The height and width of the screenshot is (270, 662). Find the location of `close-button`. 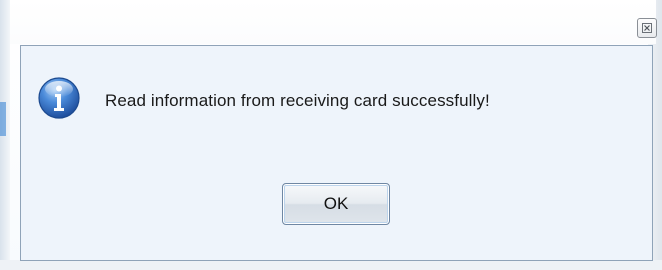

close-button is located at coordinates (647, 28).